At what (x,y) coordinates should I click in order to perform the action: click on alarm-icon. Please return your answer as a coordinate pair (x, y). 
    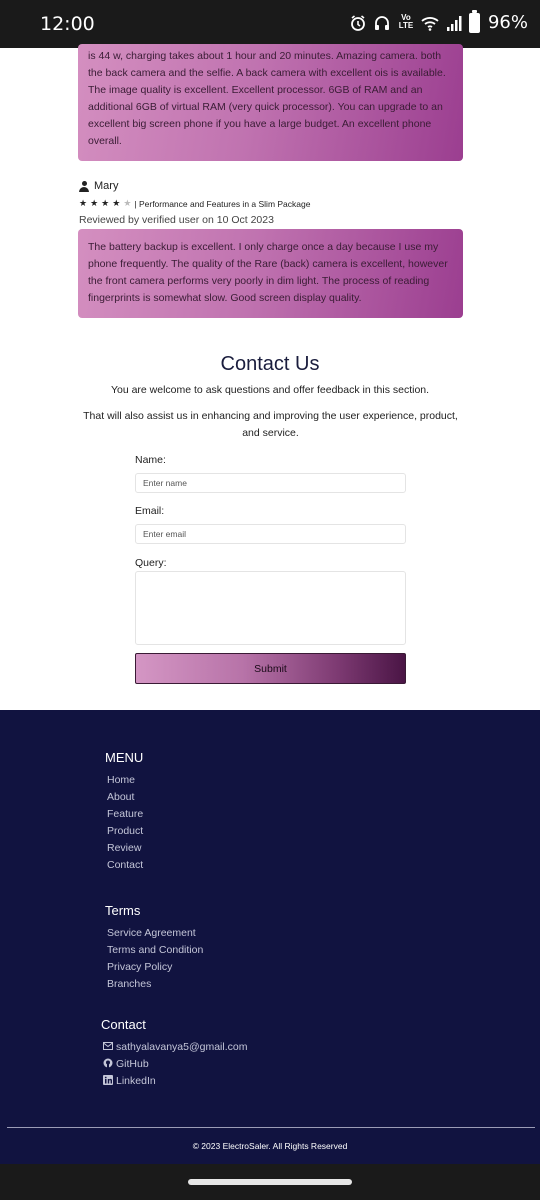
    Looking at the image, I should click on (358, 23).